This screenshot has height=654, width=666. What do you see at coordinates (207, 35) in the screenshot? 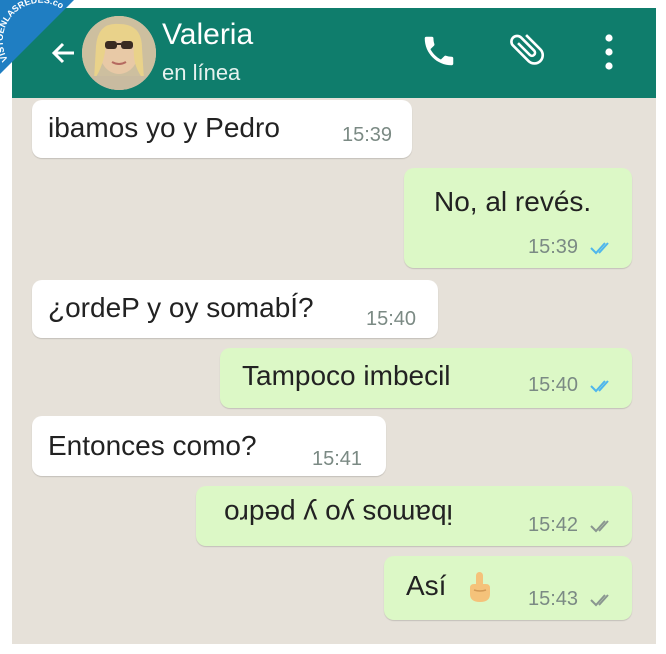
I see `contact-name: Valeria` at bounding box center [207, 35].